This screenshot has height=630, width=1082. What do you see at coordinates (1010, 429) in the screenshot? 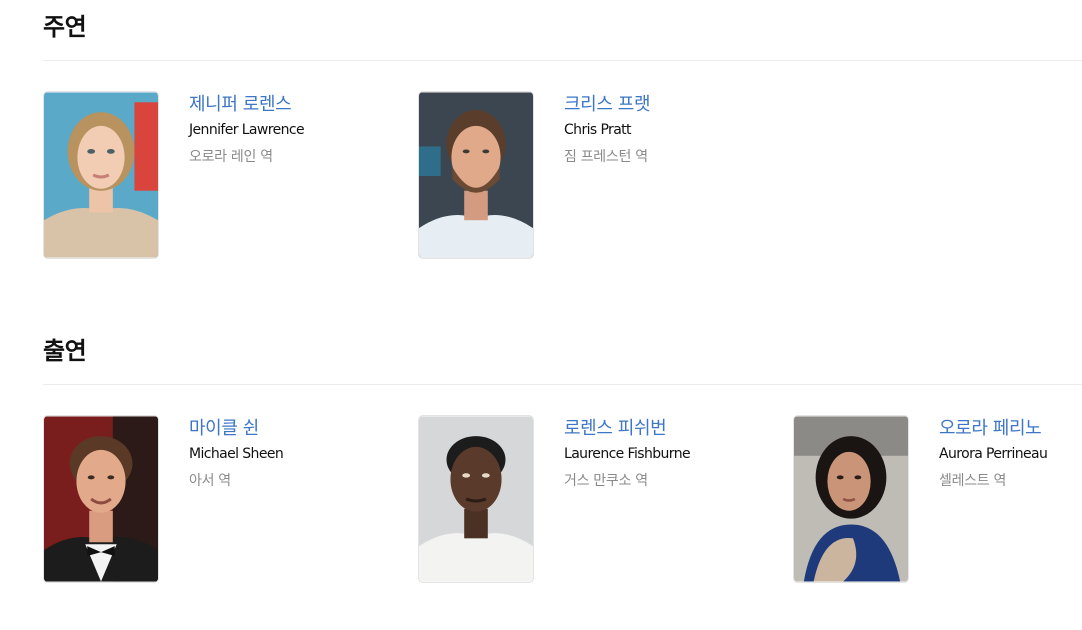
I see `actor-name-ko: 오로라 페리노` at bounding box center [1010, 429].